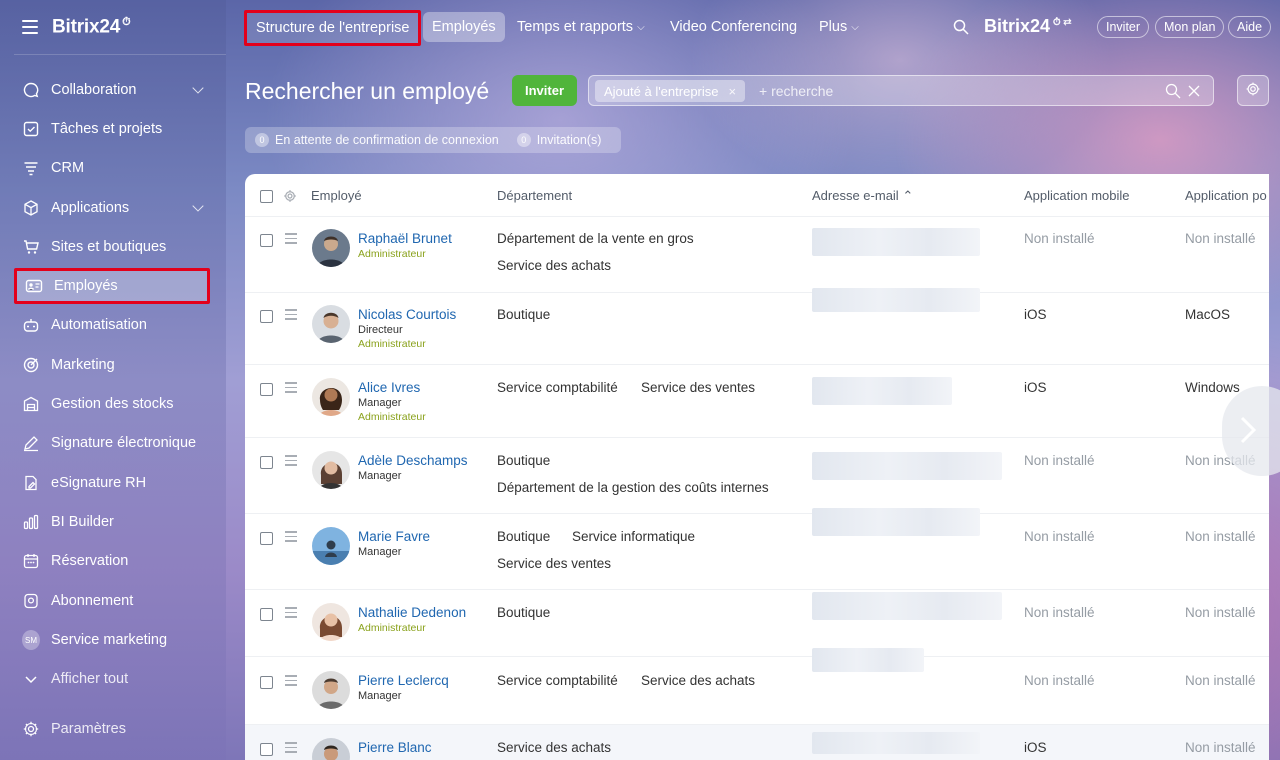  I want to click on sidebar-item-automation: Automatisation, so click(112, 325).